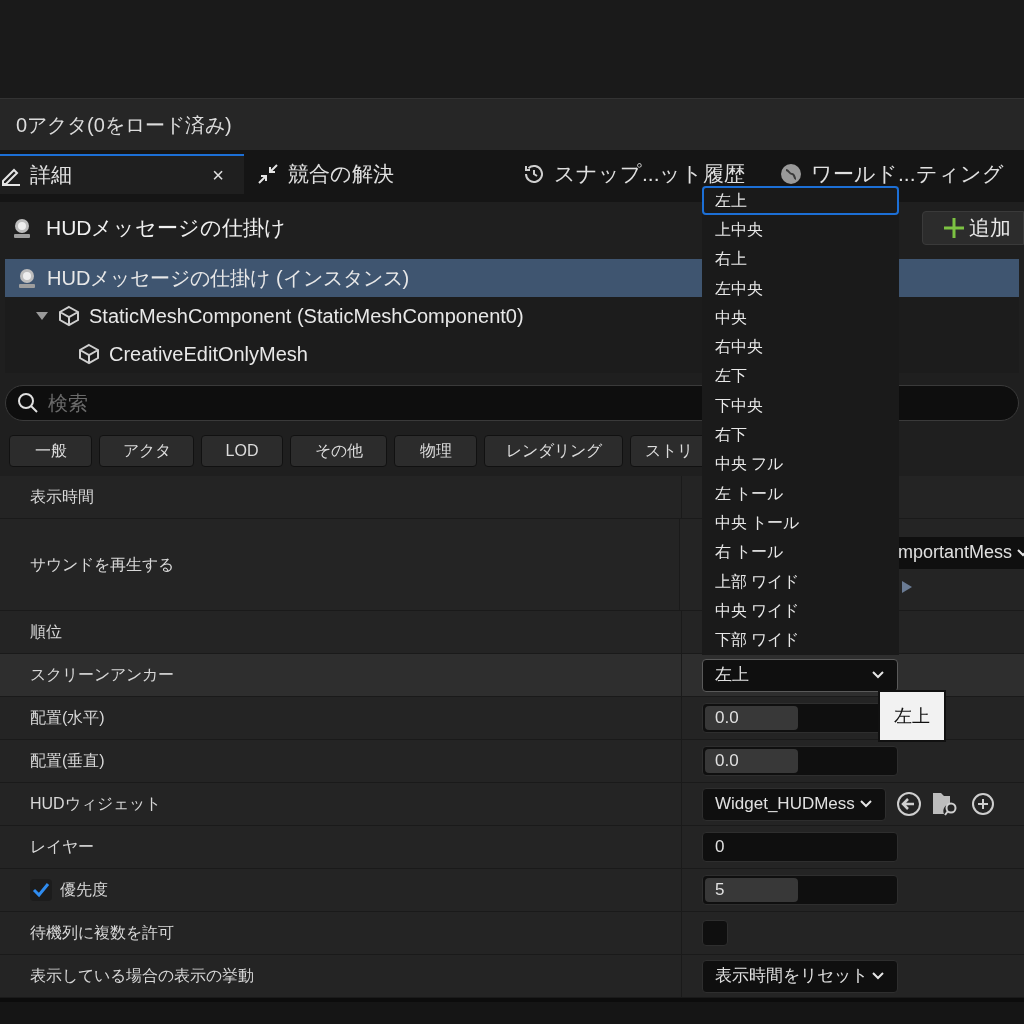 The width and height of the screenshot is (1024, 1024). Describe the element at coordinates (46, 632) in the screenshot. I see `property-label: 順位` at that location.